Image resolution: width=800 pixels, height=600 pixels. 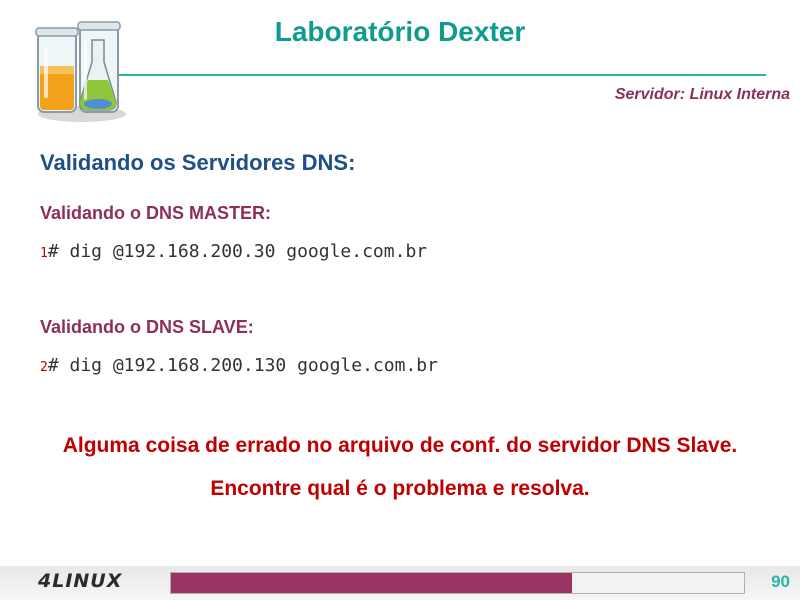 What do you see at coordinates (372, 583) in the screenshot?
I see `slide-progress-fill` at bounding box center [372, 583].